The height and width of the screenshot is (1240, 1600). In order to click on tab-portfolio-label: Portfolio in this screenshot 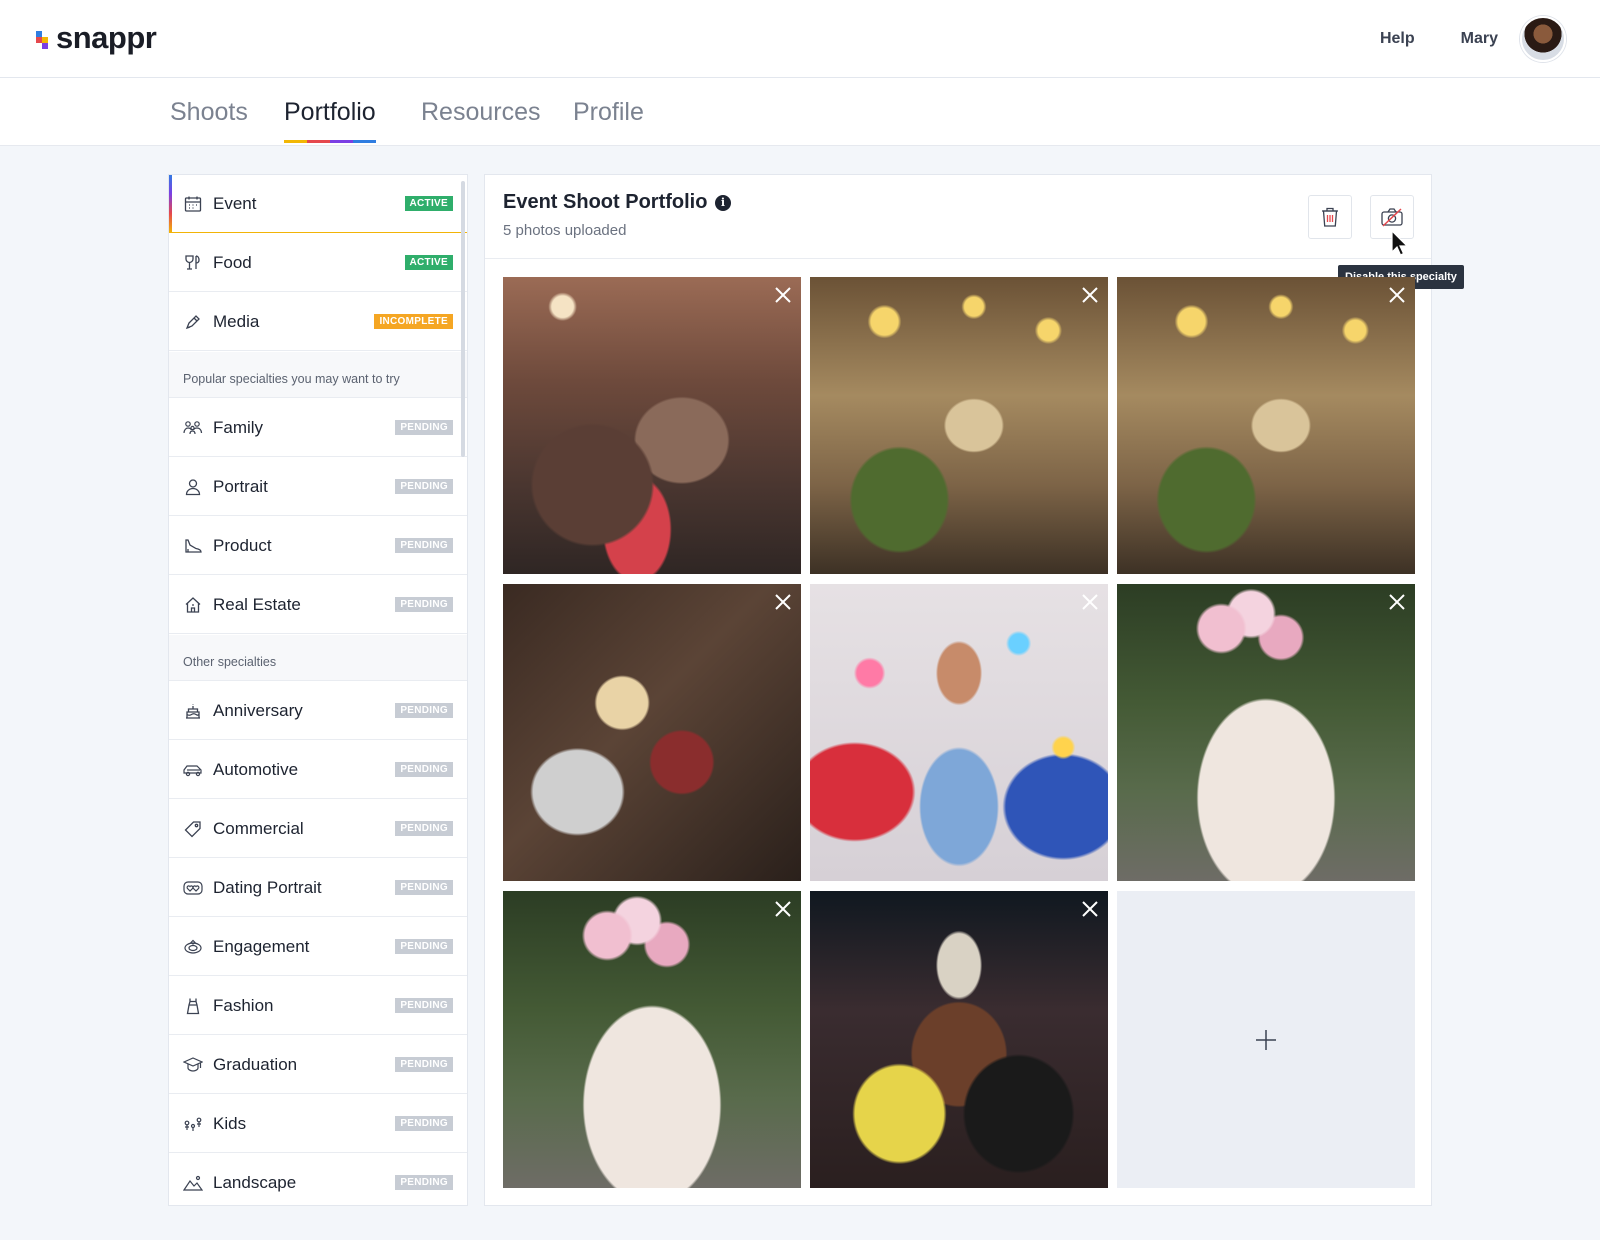, I will do `click(330, 112)`.